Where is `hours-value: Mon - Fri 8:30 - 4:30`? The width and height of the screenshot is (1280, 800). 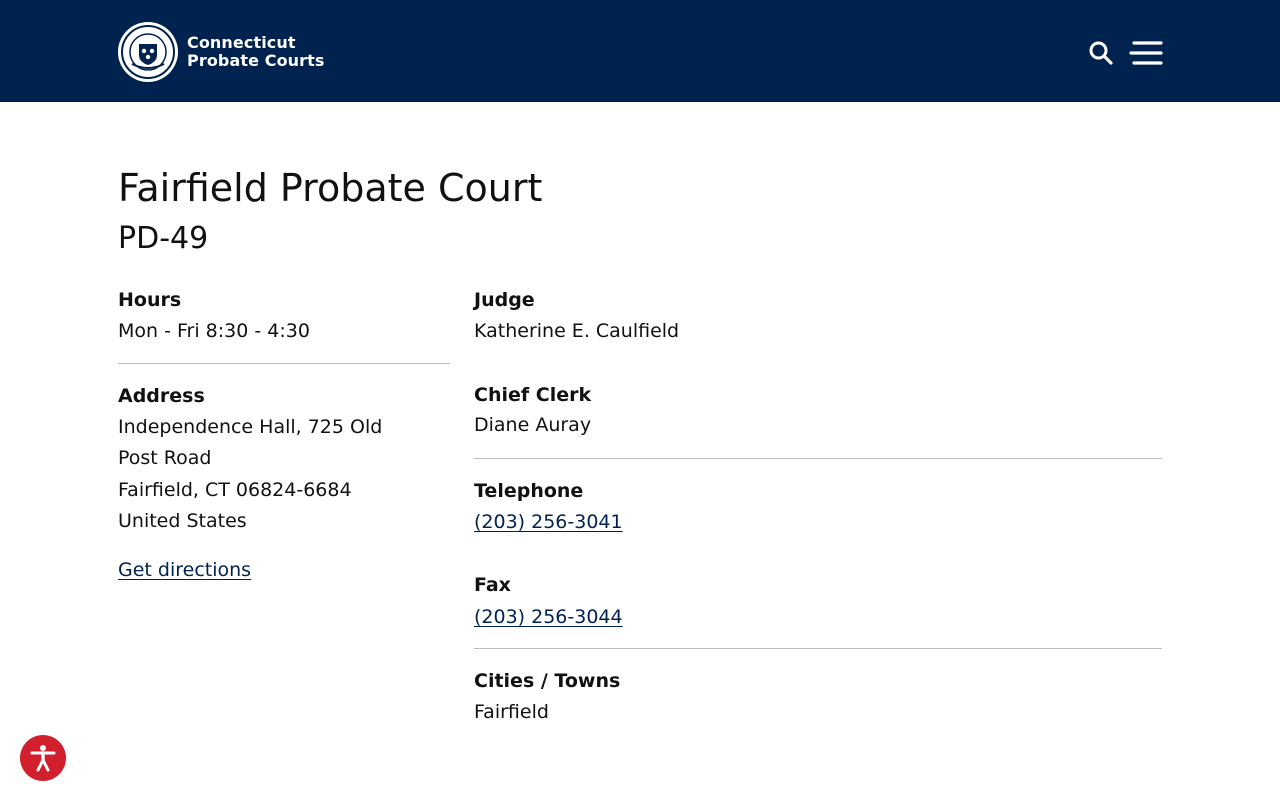
hours-value: Mon - Fri 8:30 - 4:30 is located at coordinates (214, 331).